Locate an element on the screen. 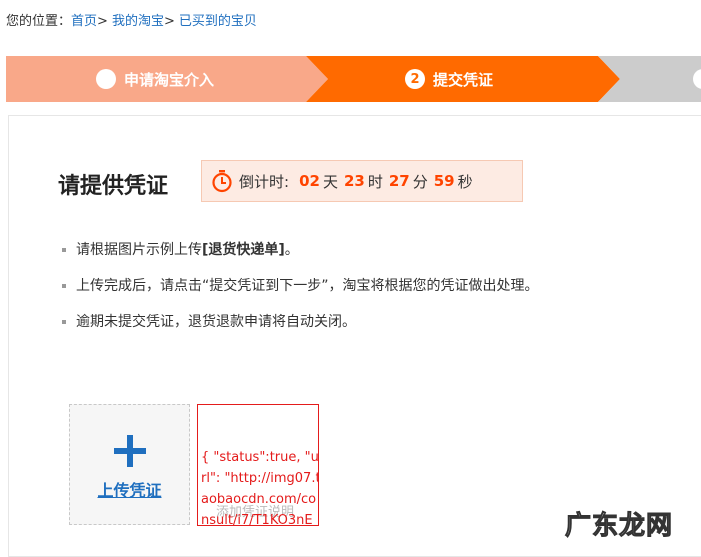 This screenshot has width=701, height=557. countdown-seconds: 59 is located at coordinates (444, 181).